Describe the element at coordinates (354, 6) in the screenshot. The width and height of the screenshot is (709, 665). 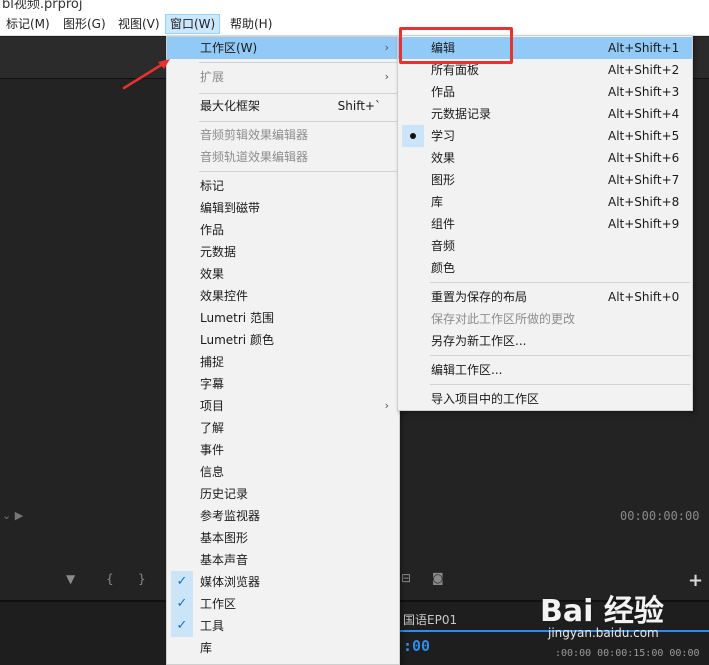
I see `title-bar: bl视频.prproj` at that location.